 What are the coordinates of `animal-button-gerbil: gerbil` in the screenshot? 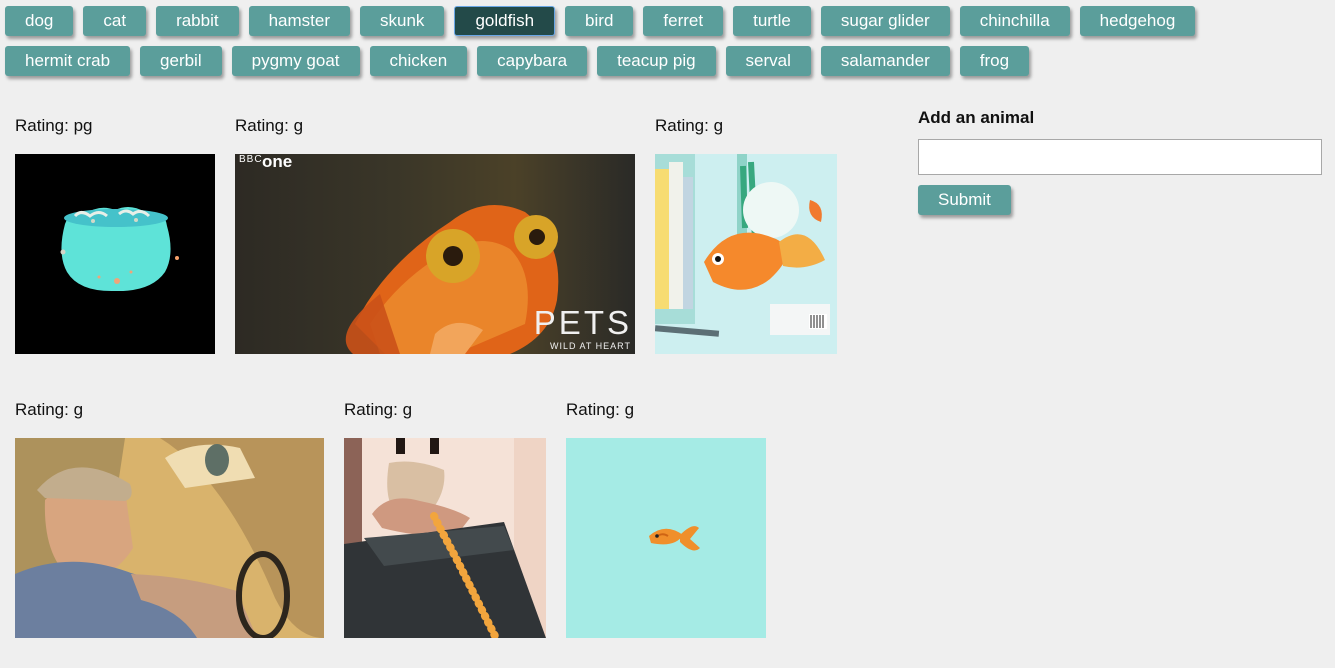 It's located at (181, 61).